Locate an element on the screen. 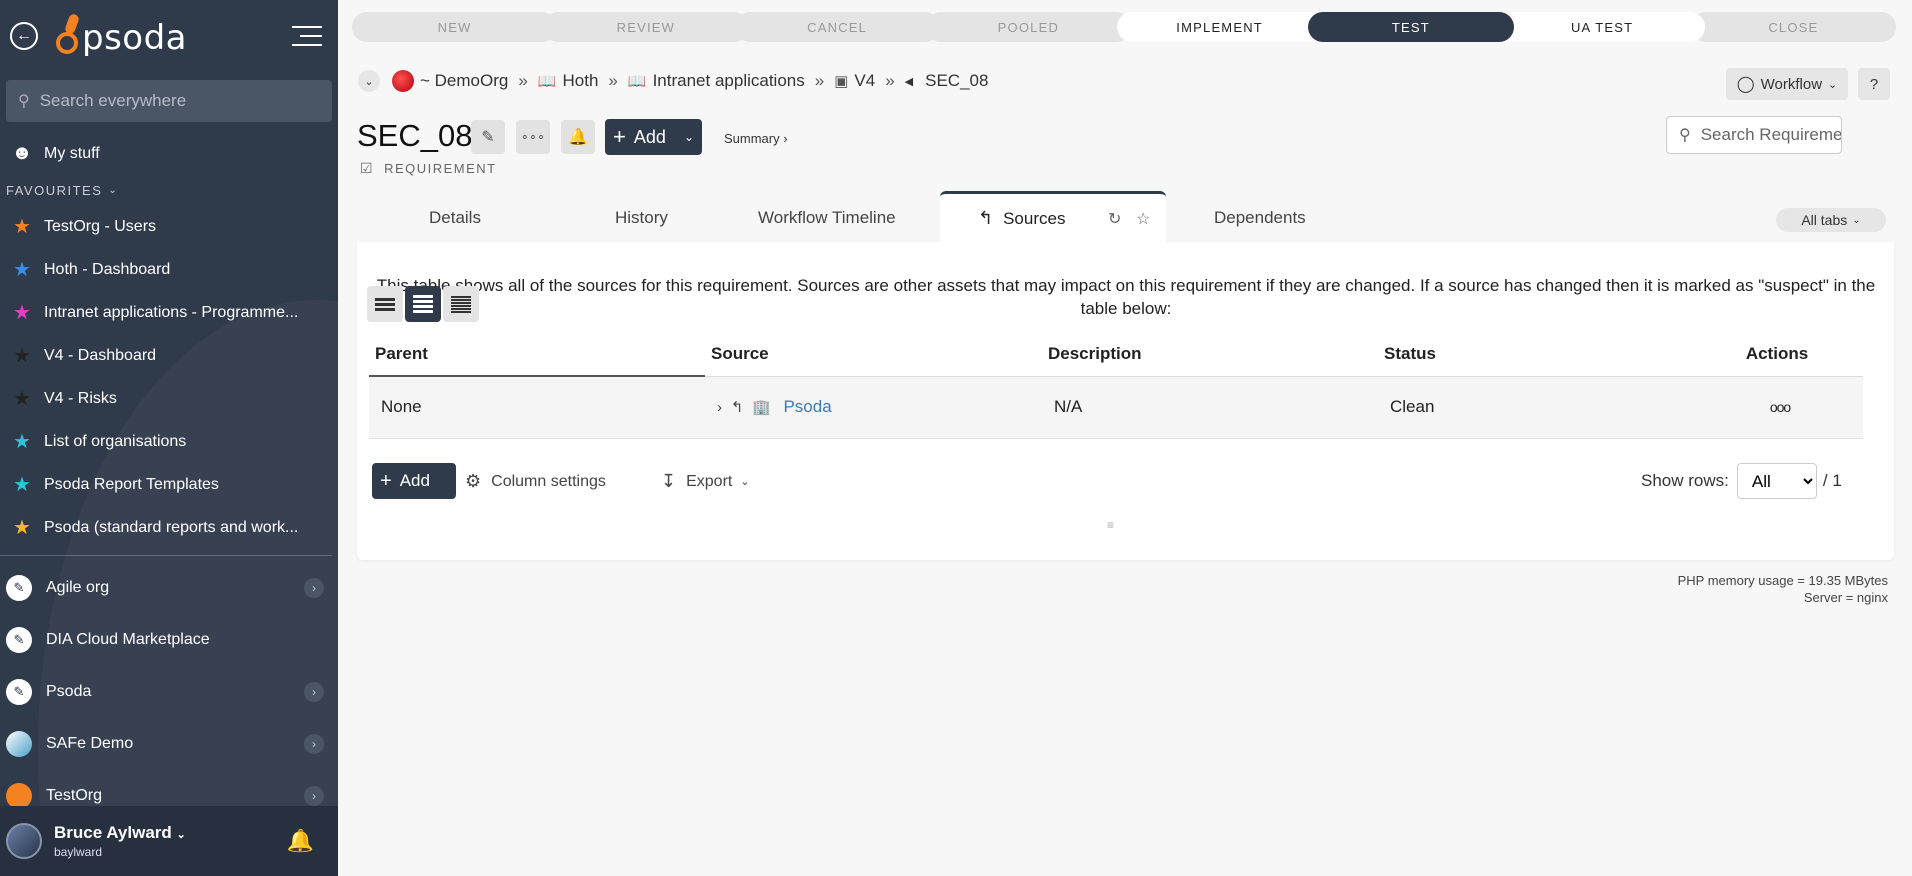 The image size is (1912, 876). workflow-step-new: NEW is located at coordinates (455, 27).